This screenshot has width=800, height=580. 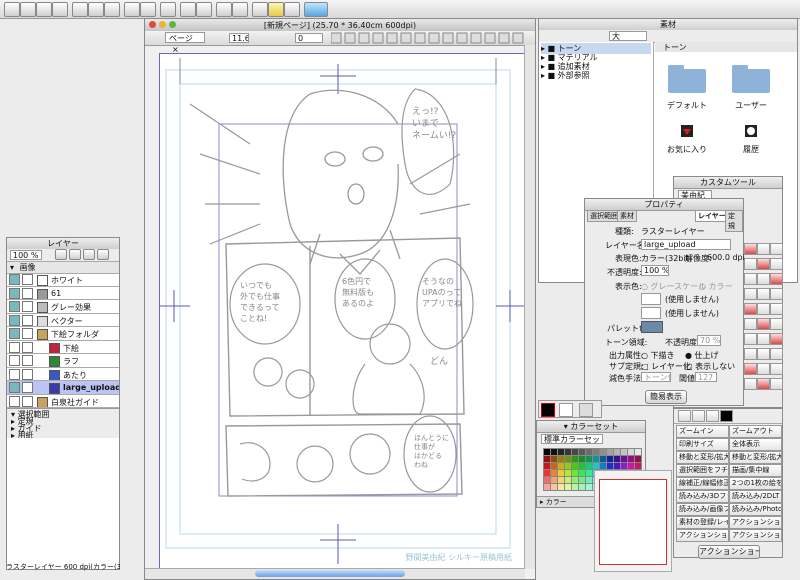 What do you see at coordinates (666, 366) in the screenshot?
I see `layerize-check: □ レイヤー化` at bounding box center [666, 366].